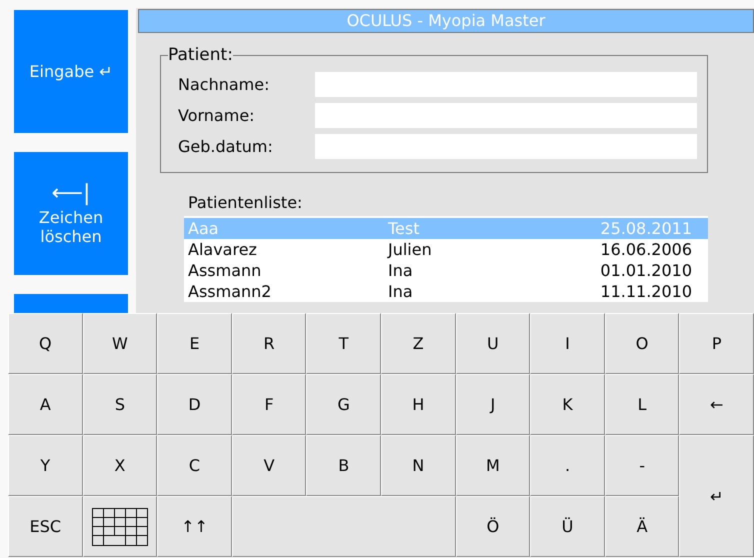  Describe the element at coordinates (493, 404) in the screenshot. I see `key: J` at that location.